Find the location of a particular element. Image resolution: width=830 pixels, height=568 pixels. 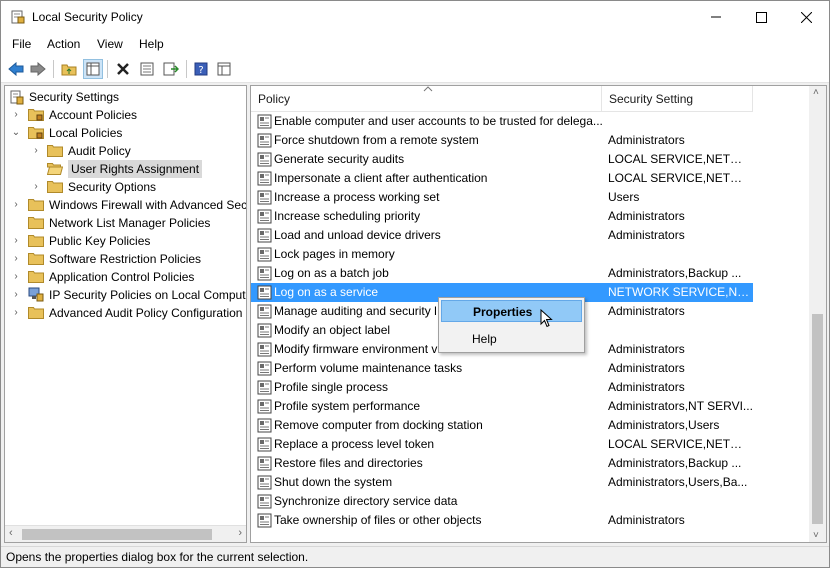

menu-view: View is located at coordinates (110, 44).